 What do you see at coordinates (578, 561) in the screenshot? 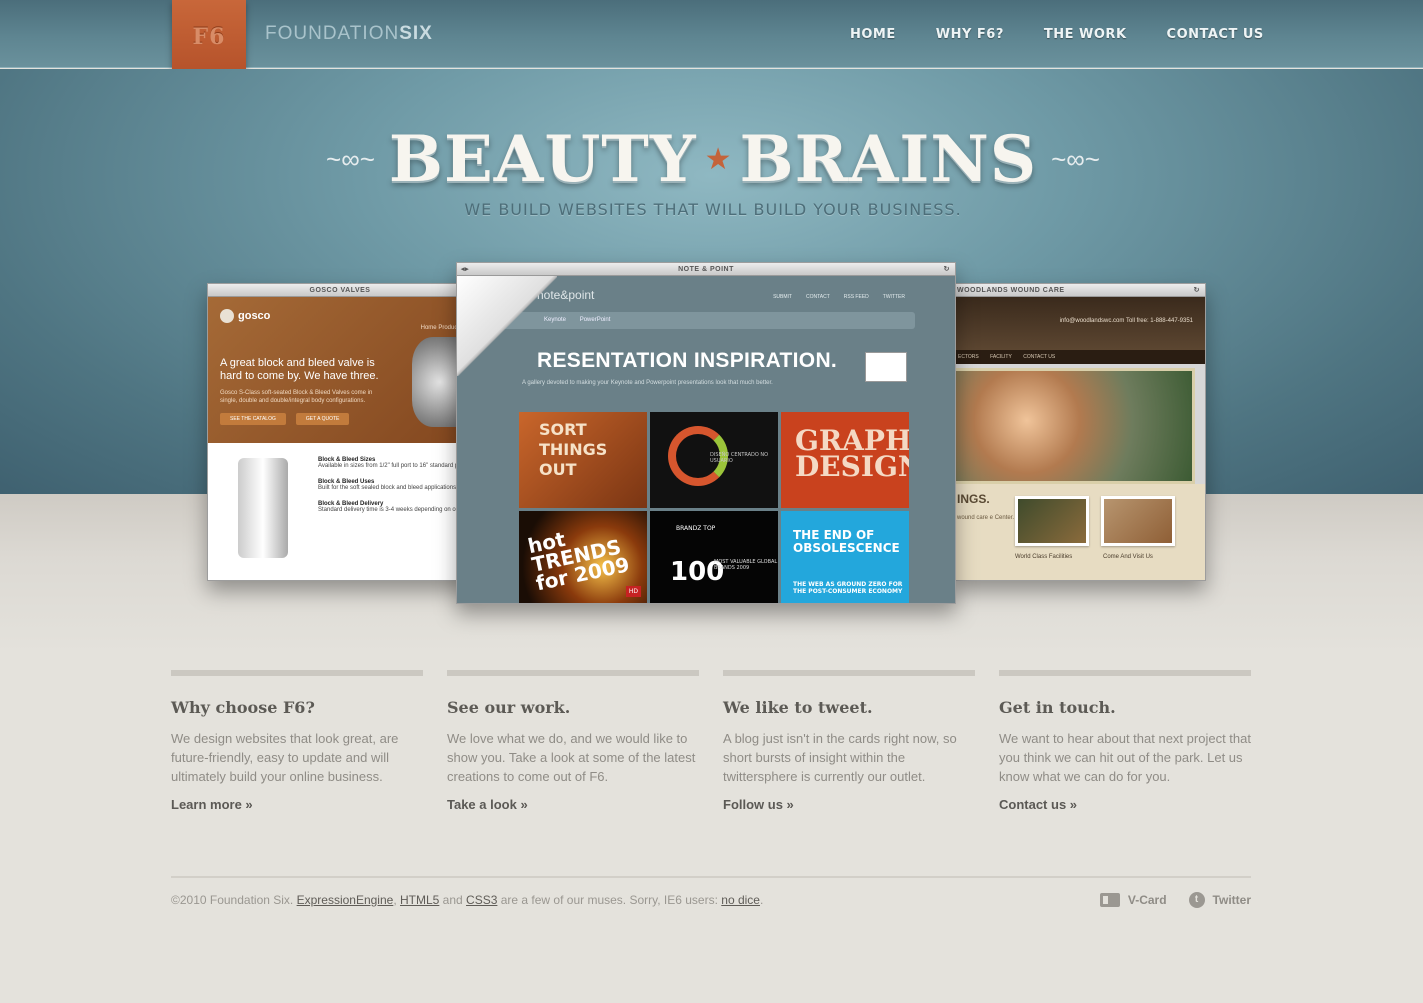
I see `tile-text: hot TRENDS for 2009` at bounding box center [578, 561].